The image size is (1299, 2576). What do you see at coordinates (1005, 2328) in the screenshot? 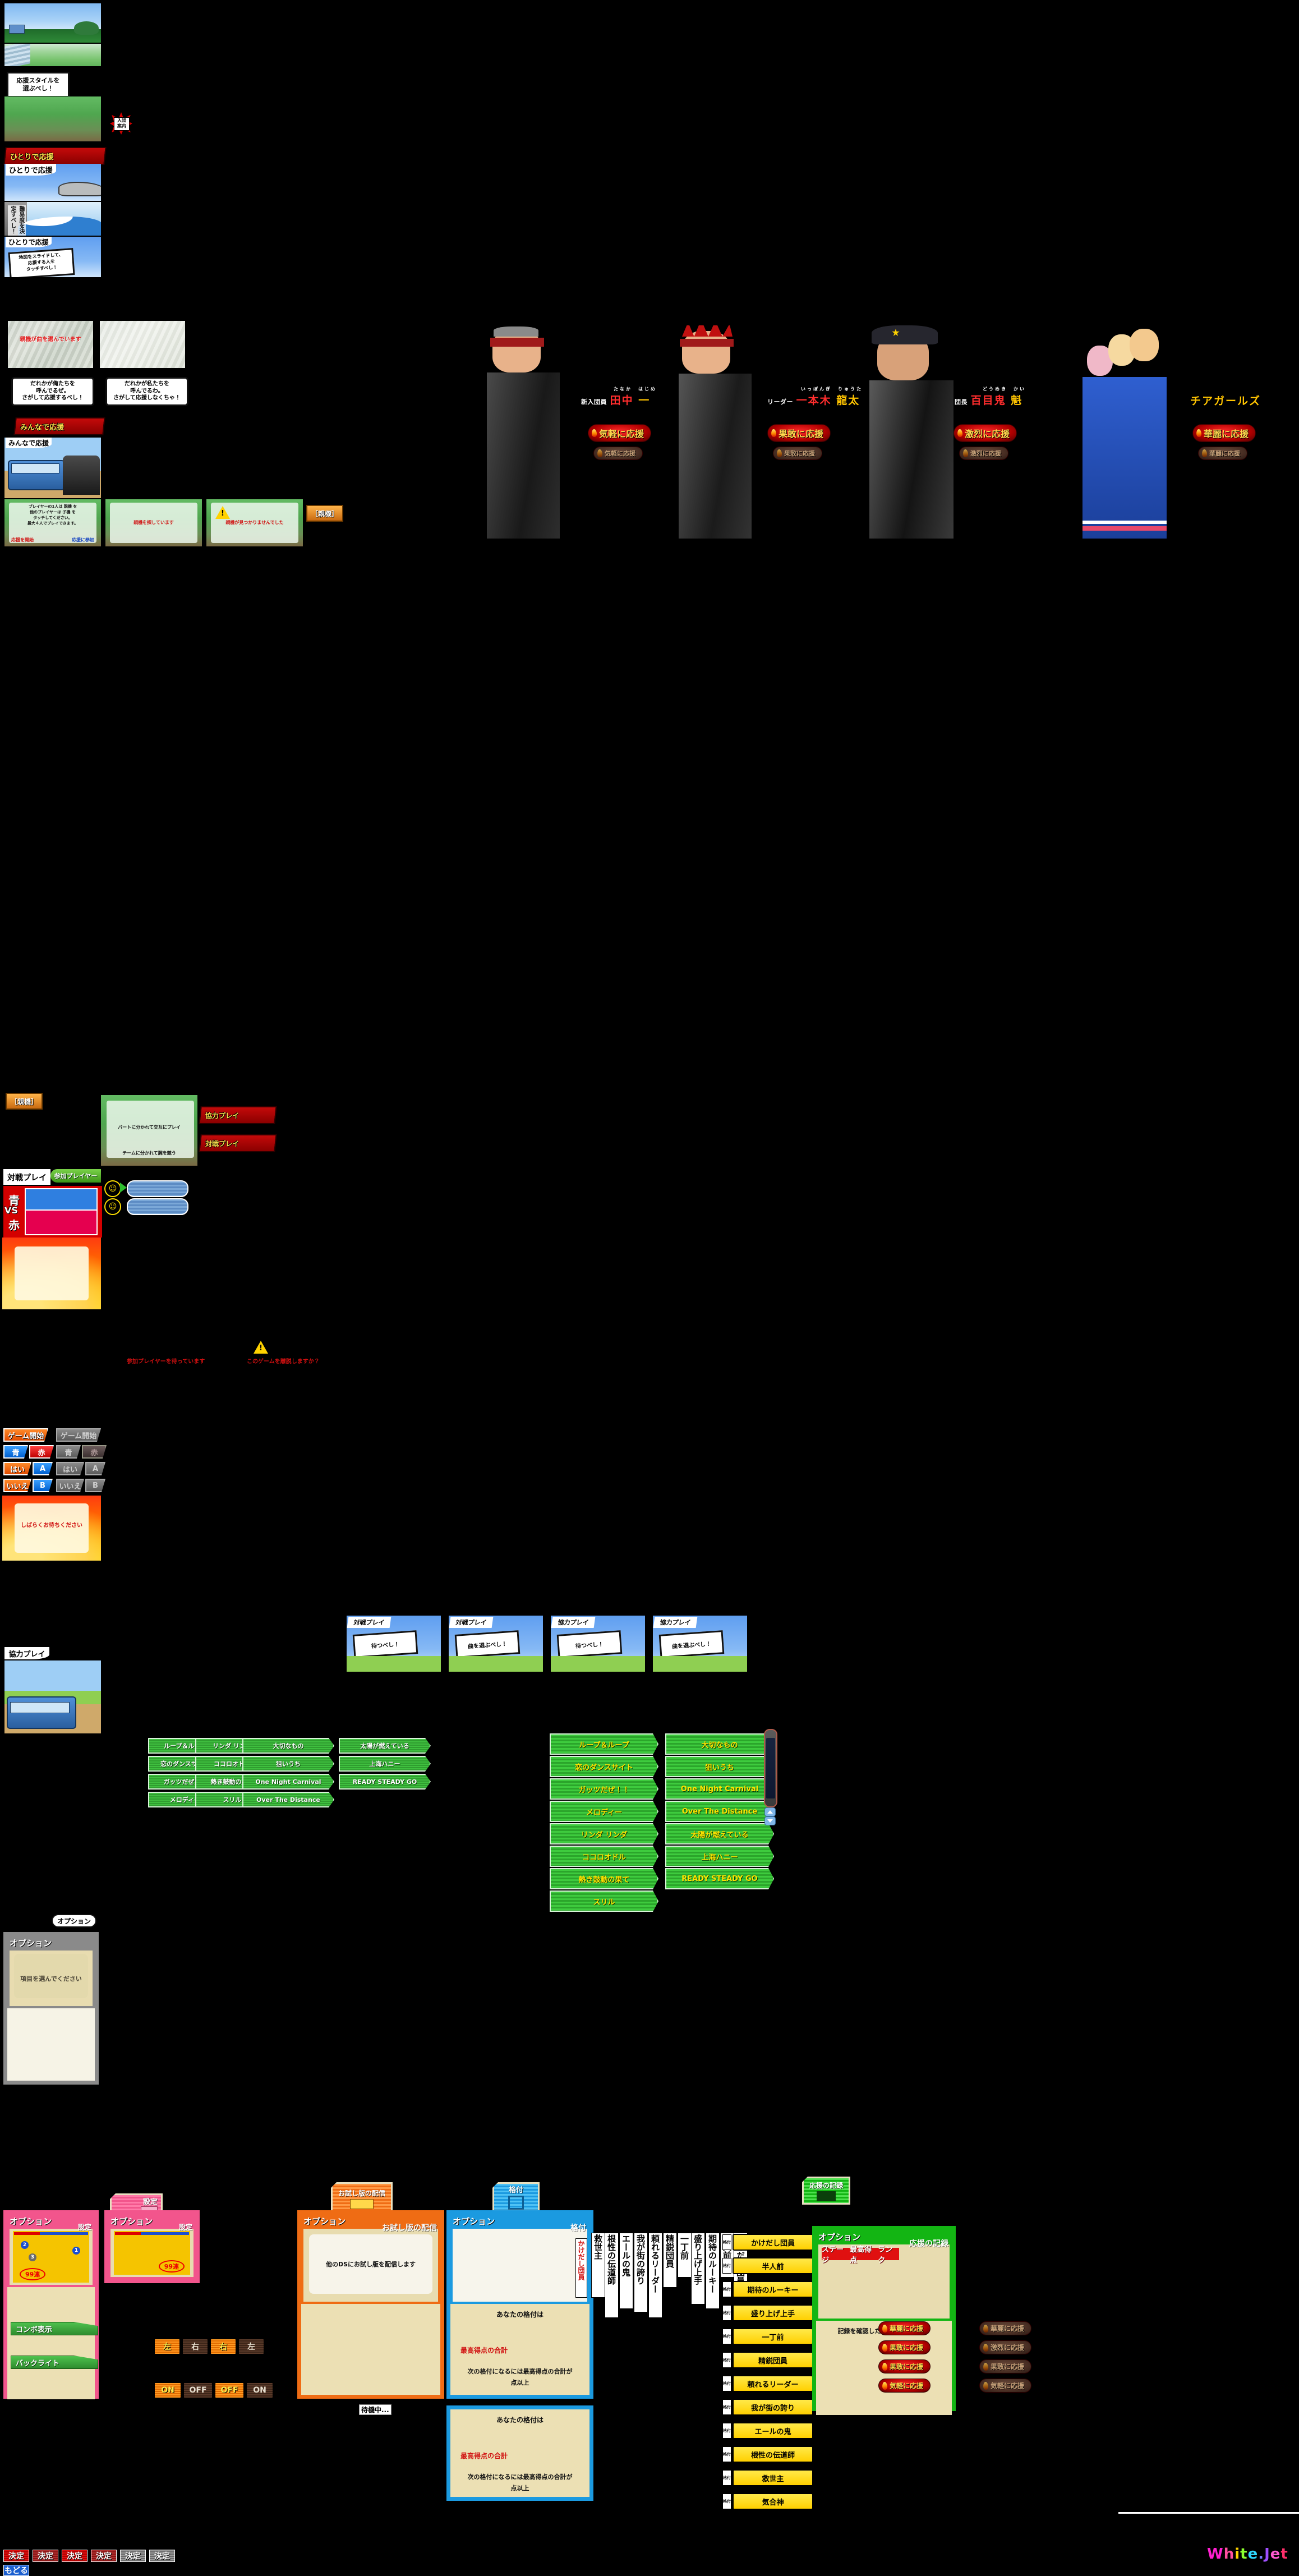
I see `difficulty-button-dim-1: 華麗に応援` at bounding box center [1005, 2328].